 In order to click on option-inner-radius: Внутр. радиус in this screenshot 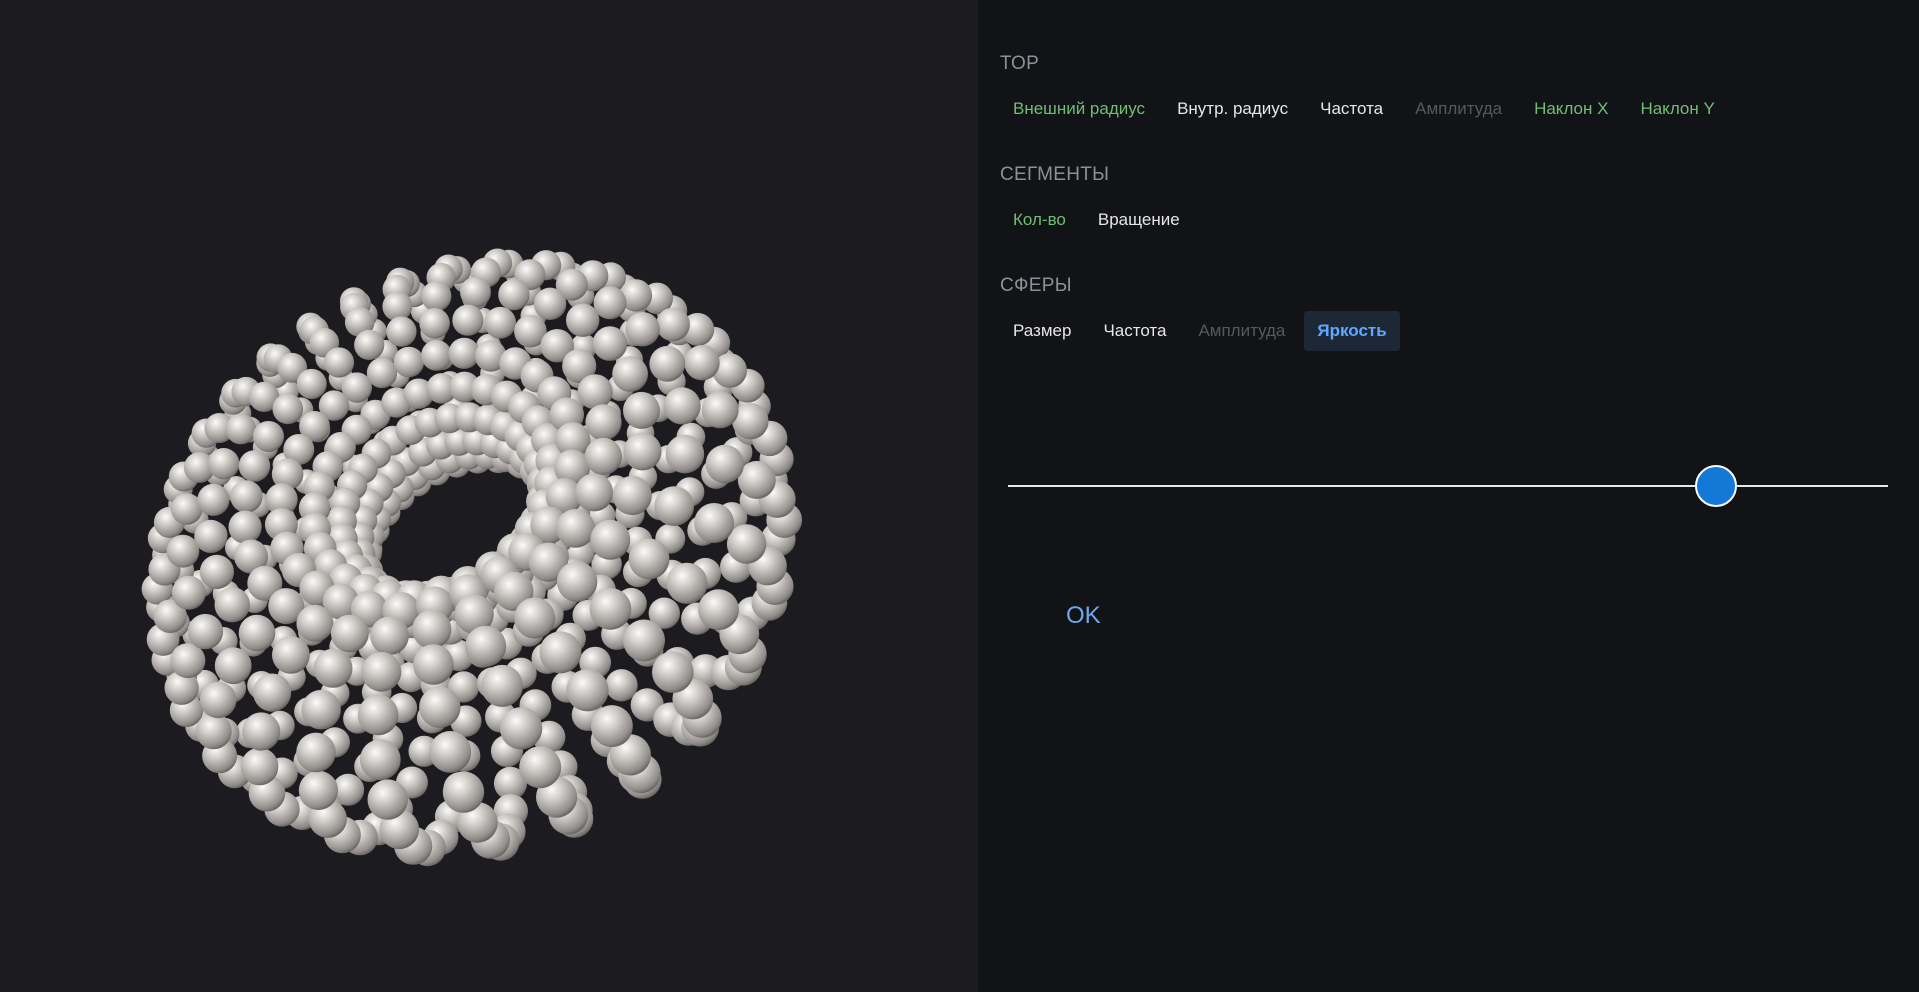, I will do `click(1232, 109)`.